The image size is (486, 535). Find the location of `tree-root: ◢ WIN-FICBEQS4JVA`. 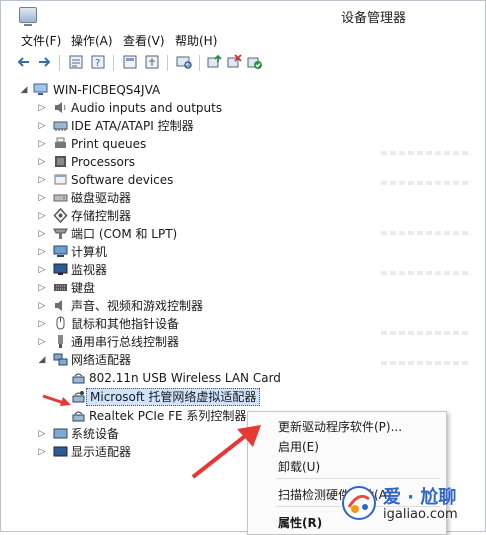

tree-root: ◢ WIN-FICBEQS4JVA is located at coordinates (151, 90).